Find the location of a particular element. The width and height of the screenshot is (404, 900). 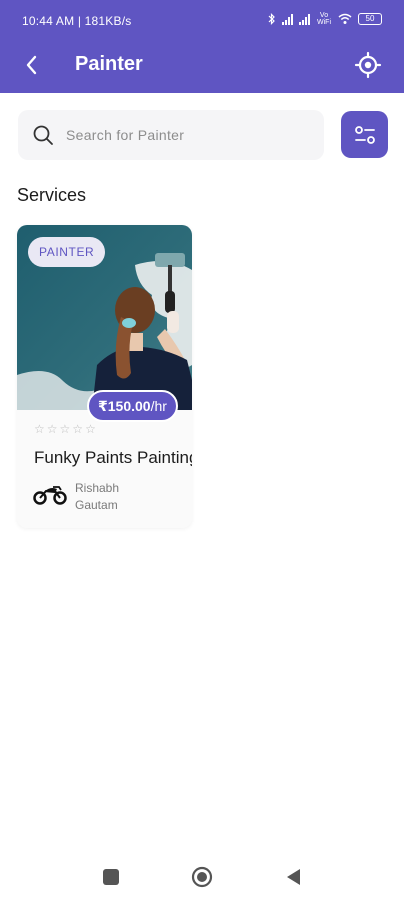

battery-icon: 50 is located at coordinates (370, 19).